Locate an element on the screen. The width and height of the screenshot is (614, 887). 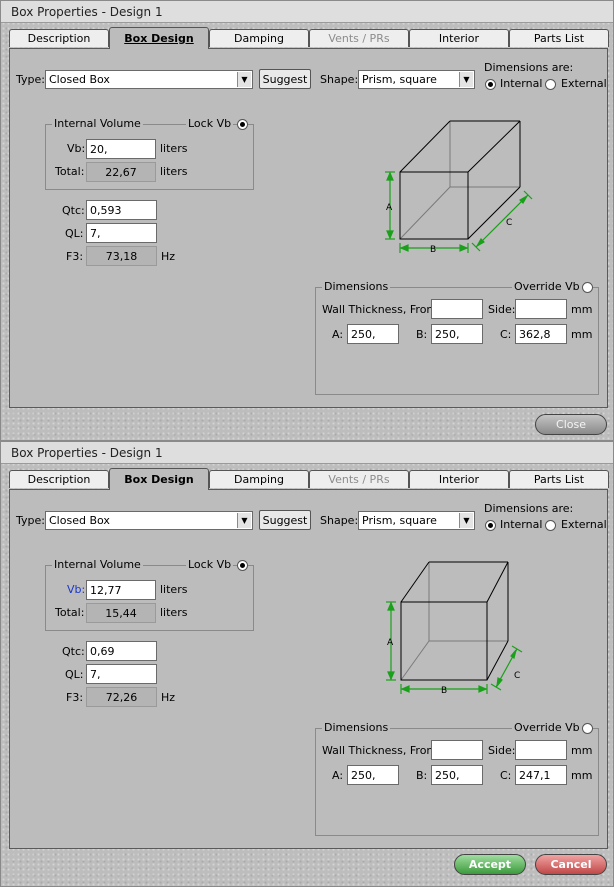
side-label: Side: is located at coordinates (502, 750).